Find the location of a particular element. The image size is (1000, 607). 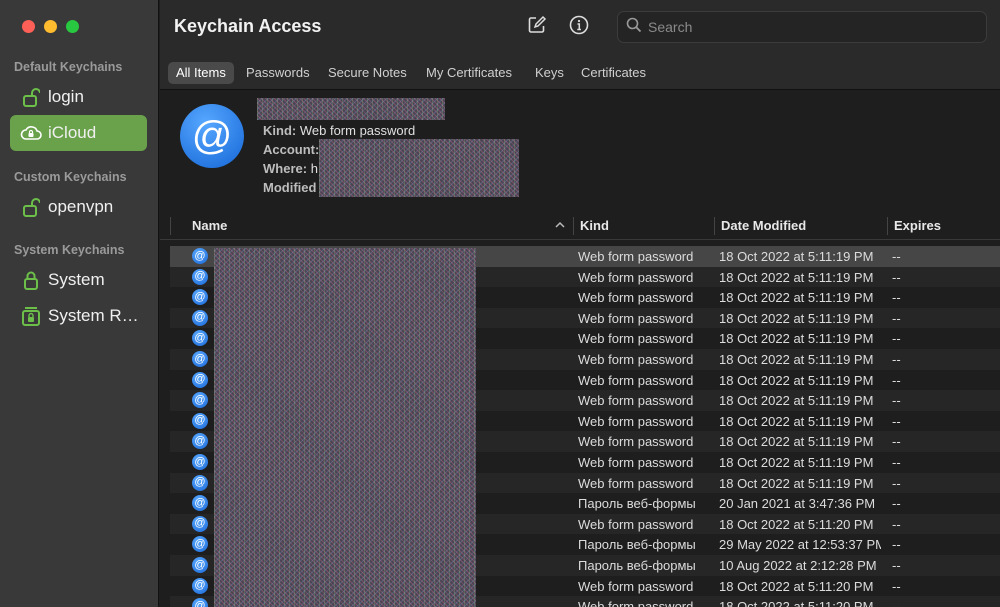

window-controls is located at coordinates (50, 26).